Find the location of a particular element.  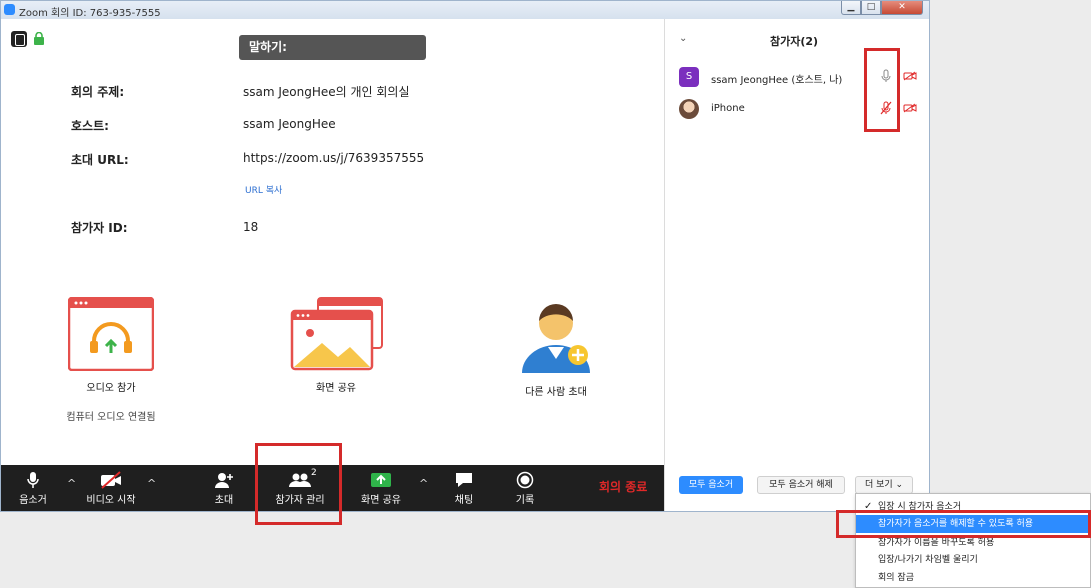

chat-button: 채팅 is located at coordinates (464, 488).